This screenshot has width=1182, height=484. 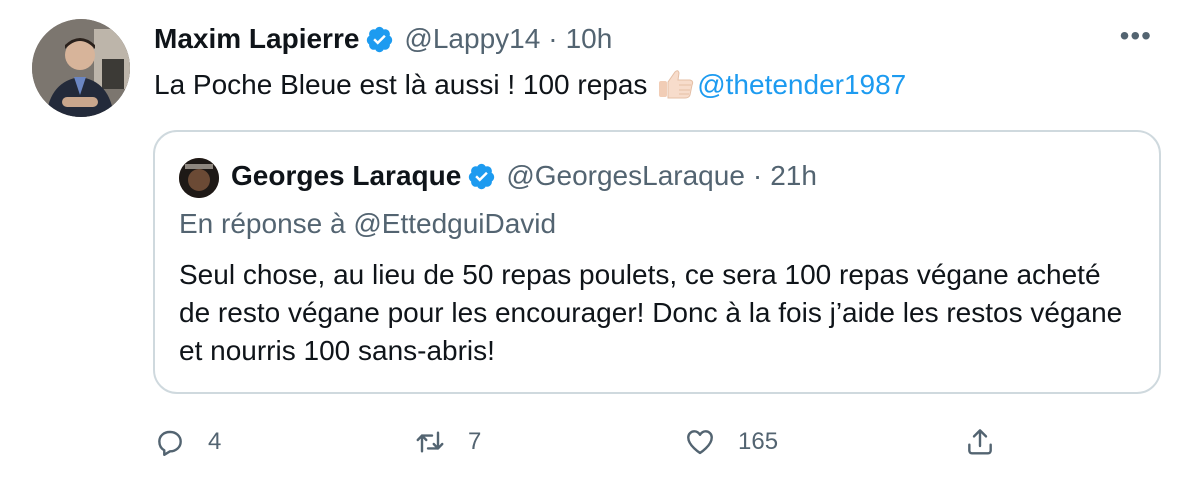 What do you see at coordinates (731, 442) in the screenshot?
I see `like-button: 165` at bounding box center [731, 442].